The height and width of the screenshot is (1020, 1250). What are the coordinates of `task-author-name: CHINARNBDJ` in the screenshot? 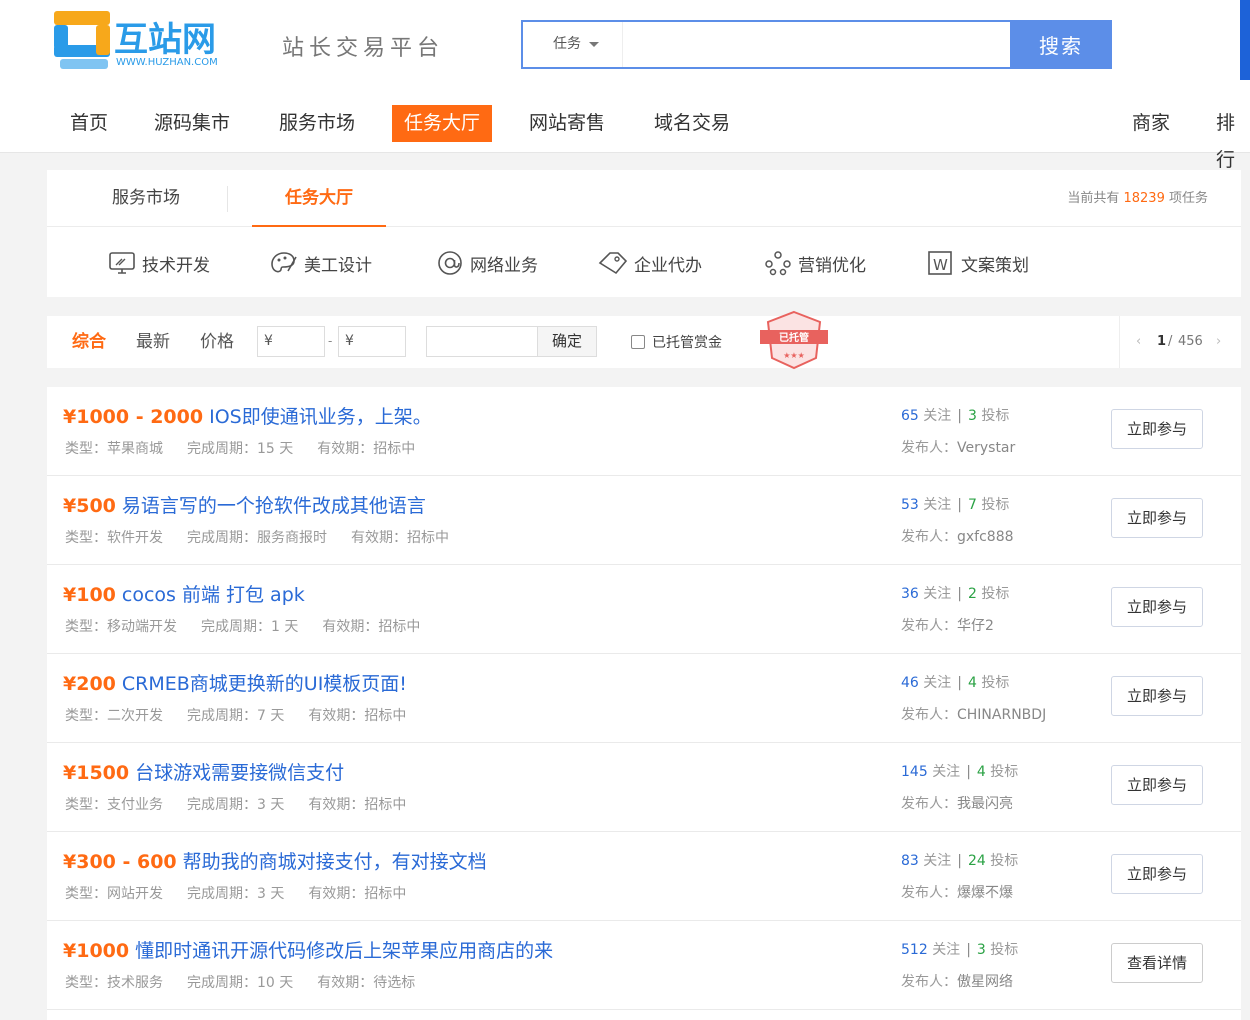 It's located at (1001, 715).